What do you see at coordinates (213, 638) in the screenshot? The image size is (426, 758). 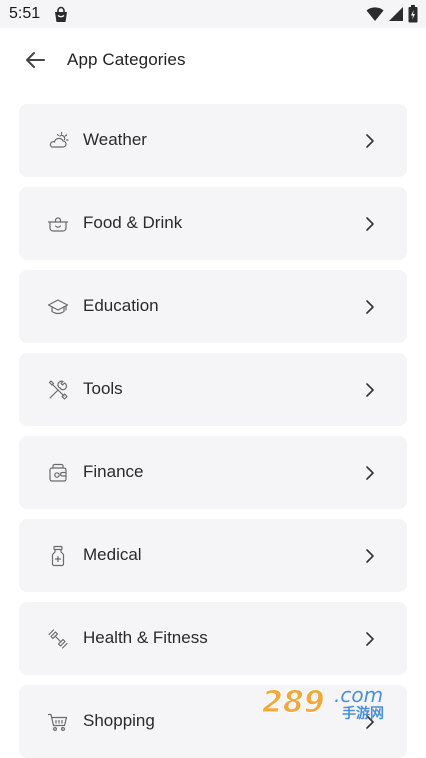 I see `category-item-health-fitness: Health & Fitness` at bounding box center [213, 638].